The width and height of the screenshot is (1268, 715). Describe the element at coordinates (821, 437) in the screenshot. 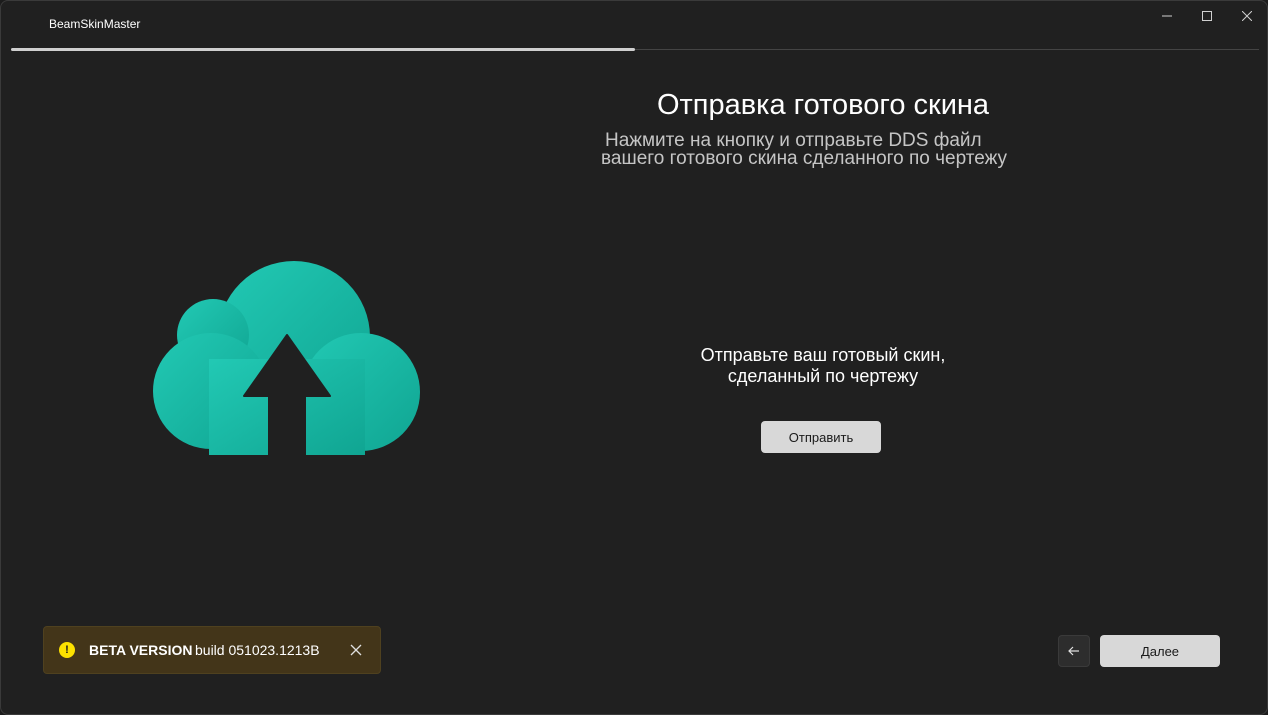

I see `send-button: Отправить` at that location.